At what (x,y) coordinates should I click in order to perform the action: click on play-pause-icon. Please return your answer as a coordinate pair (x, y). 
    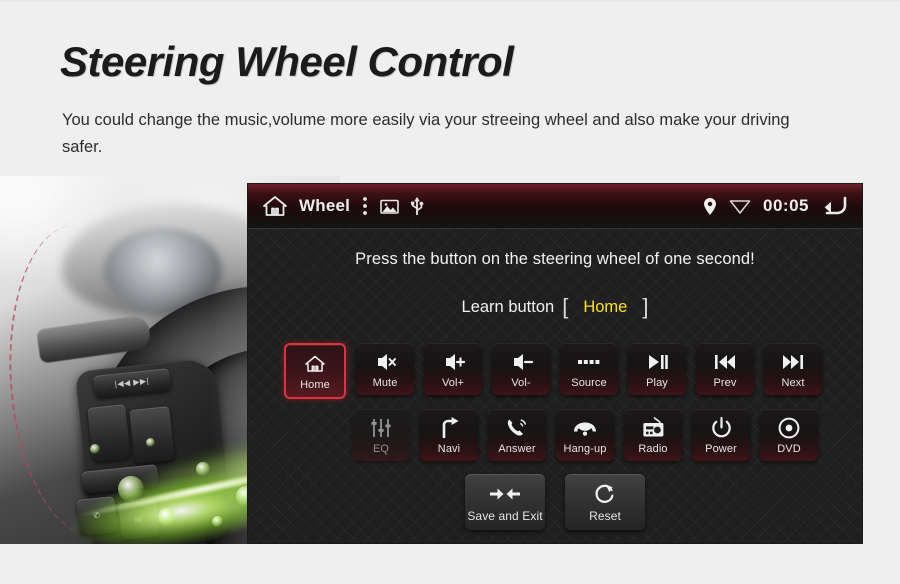
    Looking at the image, I should click on (657, 362).